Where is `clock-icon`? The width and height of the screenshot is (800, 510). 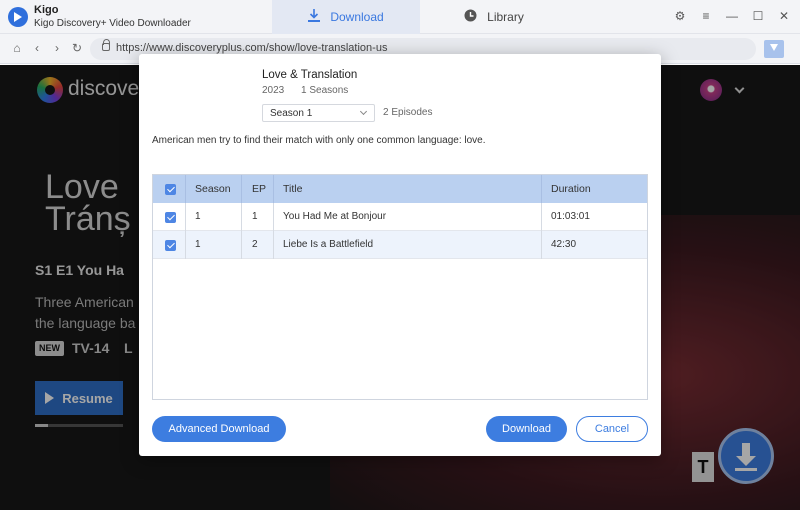
clock-icon is located at coordinates (470, 17).